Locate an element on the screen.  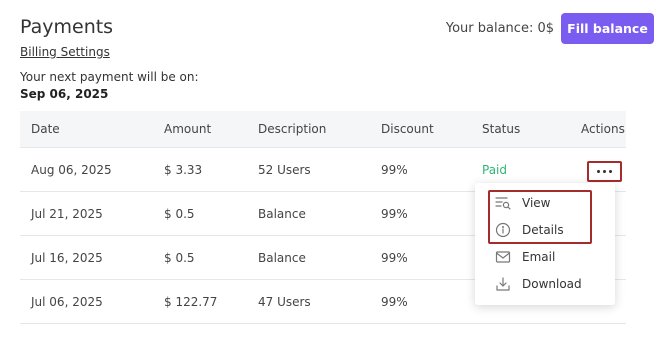
menu-item-download: Download is located at coordinates (538, 284).